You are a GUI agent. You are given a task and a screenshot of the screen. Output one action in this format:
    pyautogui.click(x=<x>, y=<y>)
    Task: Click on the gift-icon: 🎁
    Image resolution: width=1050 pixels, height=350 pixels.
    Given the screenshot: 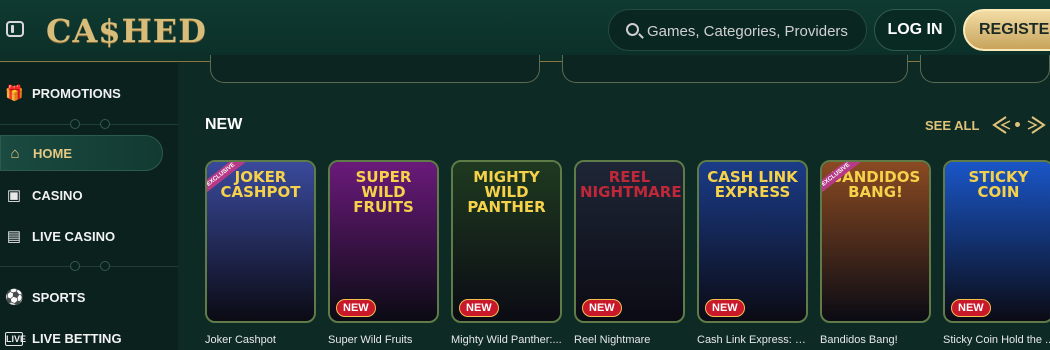 What is the action you would take?
    pyautogui.click(x=14, y=93)
    